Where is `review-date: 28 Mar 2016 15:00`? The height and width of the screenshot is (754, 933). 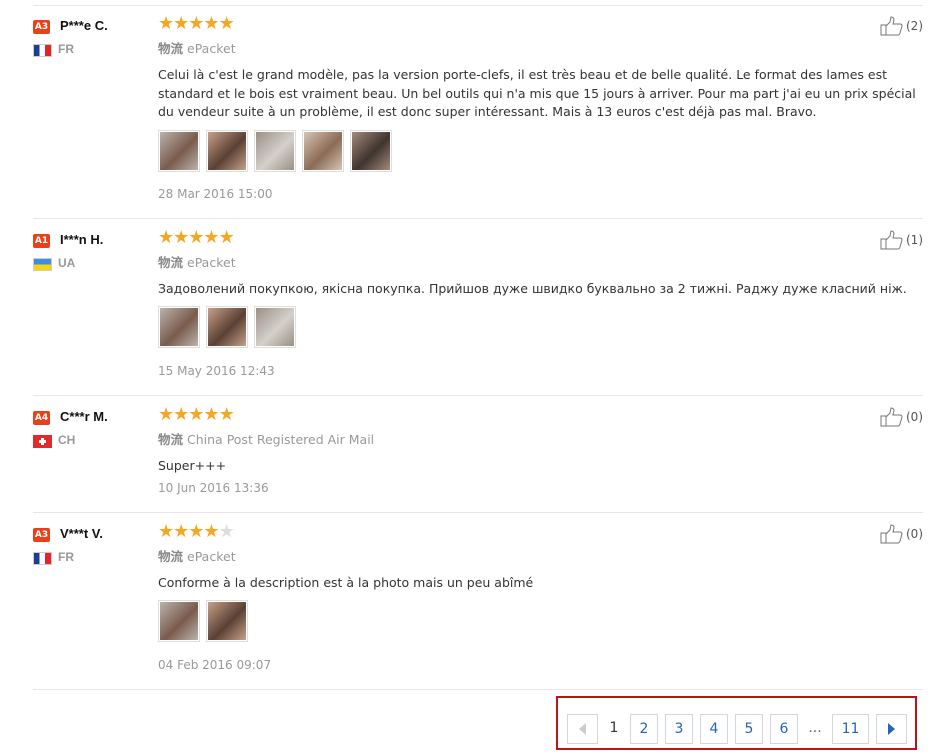 review-date: 28 Mar 2016 15:00 is located at coordinates (215, 194).